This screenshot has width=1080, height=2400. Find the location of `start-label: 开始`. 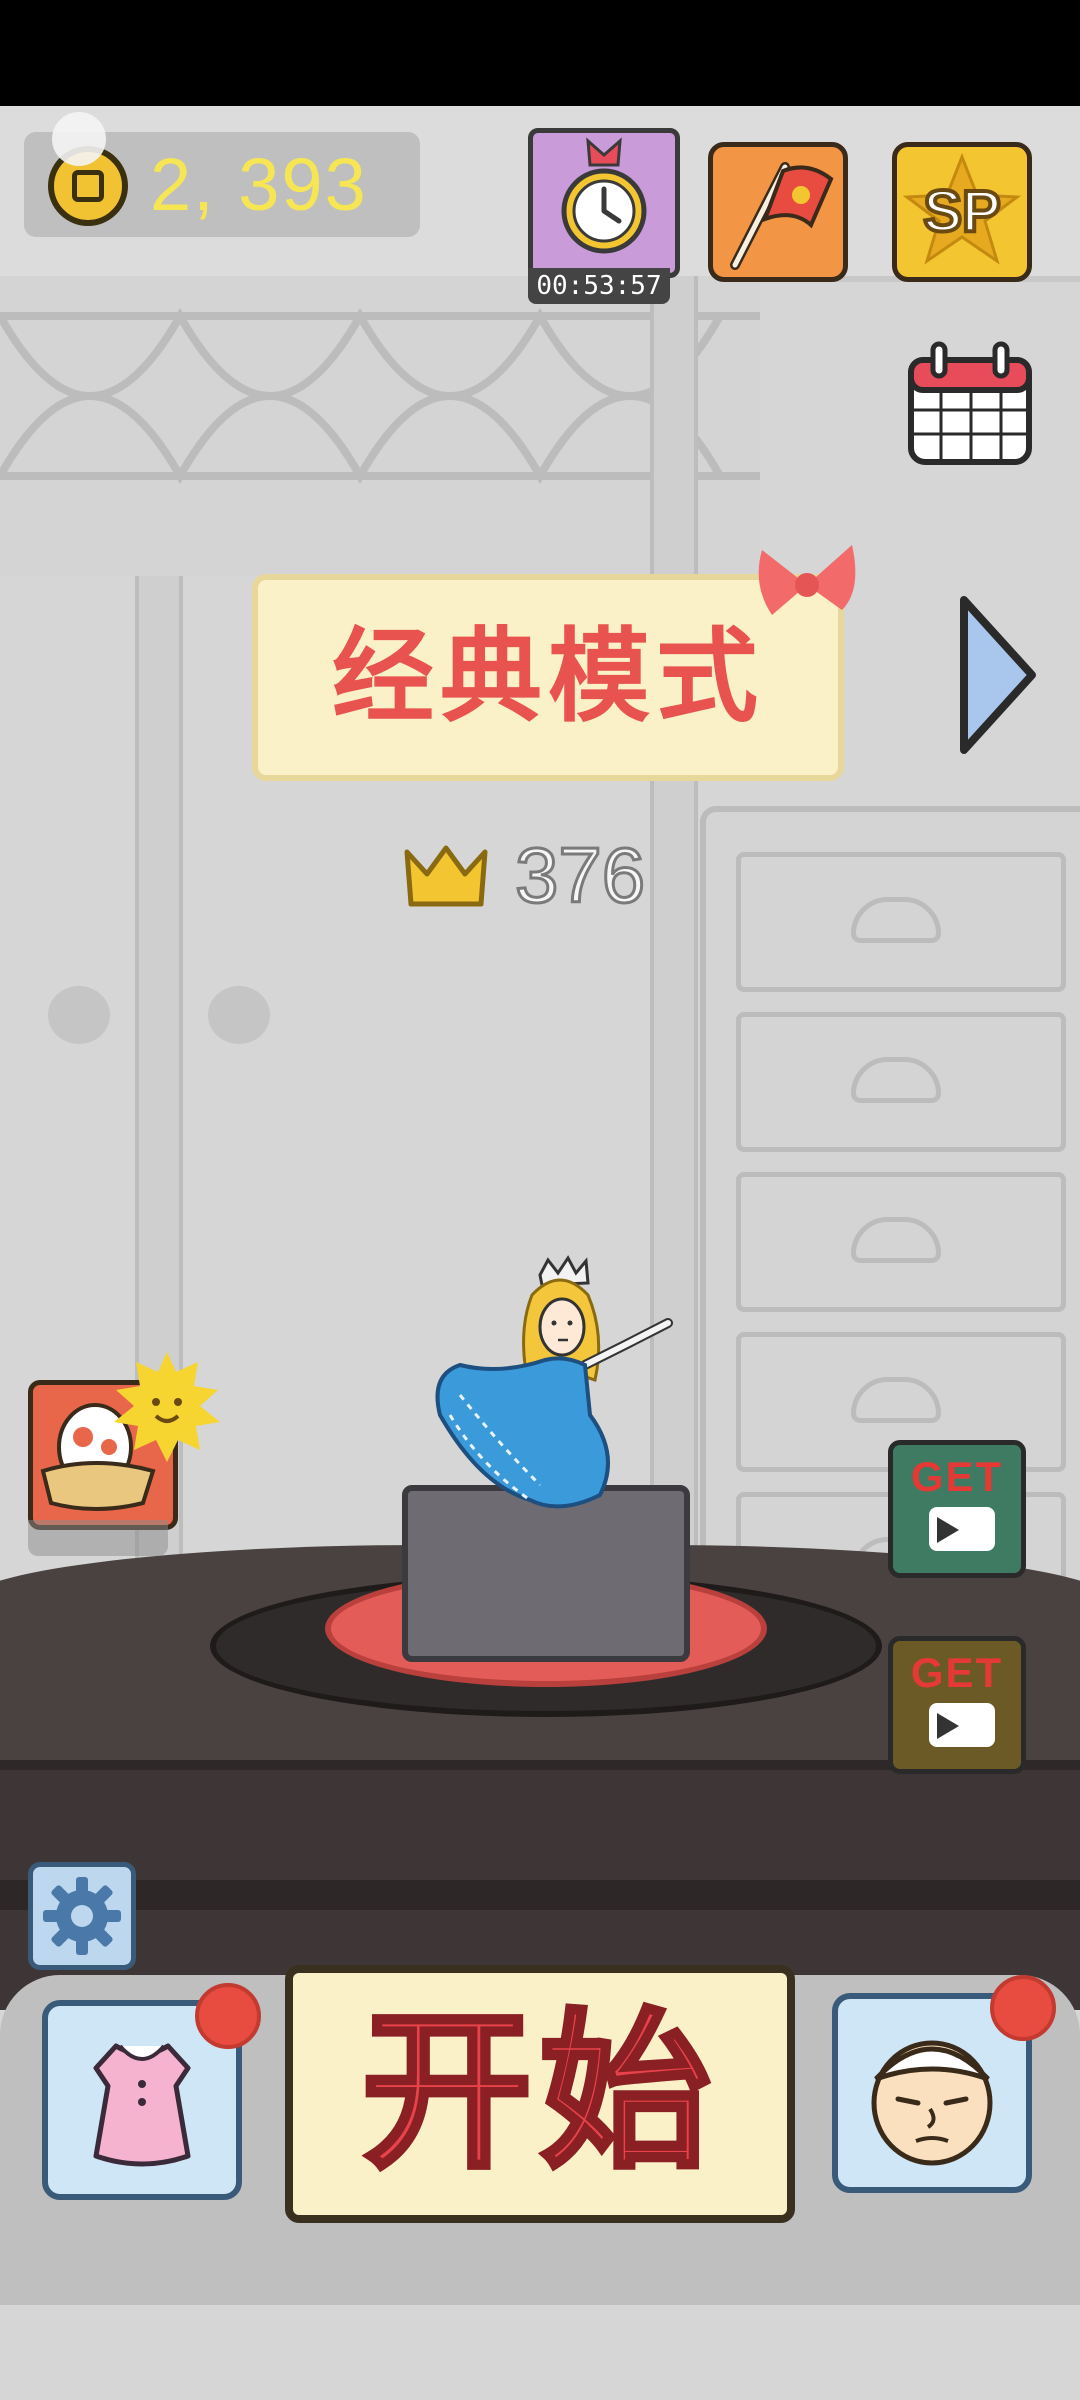

start-label: 开始 is located at coordinates (538, 2093).